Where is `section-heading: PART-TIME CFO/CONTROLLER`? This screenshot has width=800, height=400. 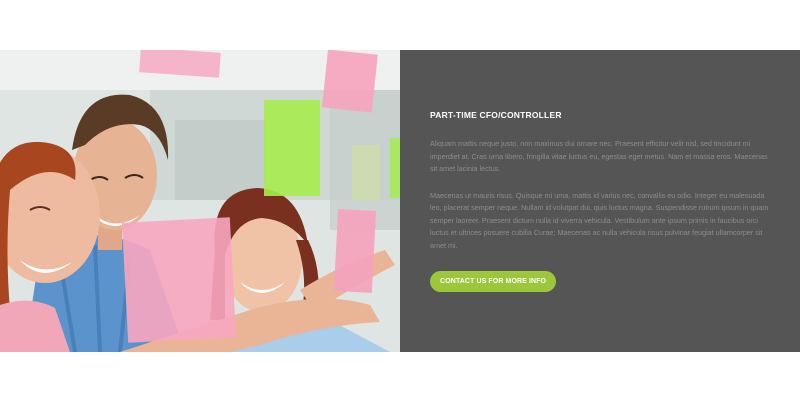
section-heading: PART-TIME CFO/CONTROLLER is located at coordinates (496, 115).